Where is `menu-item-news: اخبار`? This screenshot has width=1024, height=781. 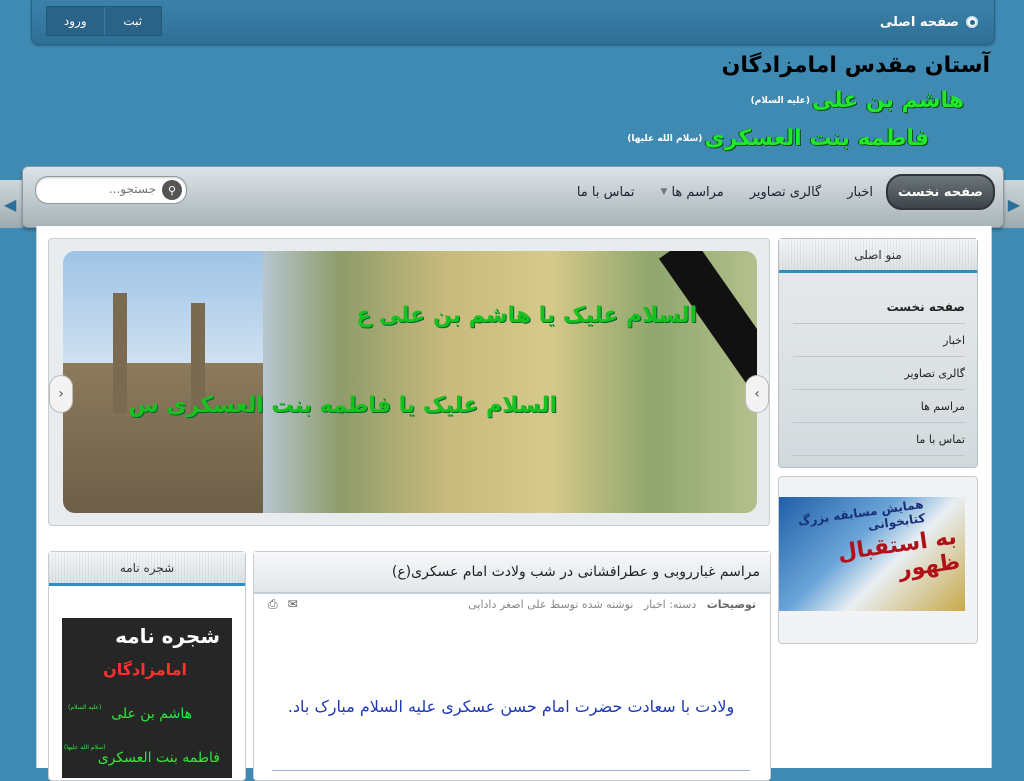
menu-item-news: اخبار is located at coordinates (879, 340).